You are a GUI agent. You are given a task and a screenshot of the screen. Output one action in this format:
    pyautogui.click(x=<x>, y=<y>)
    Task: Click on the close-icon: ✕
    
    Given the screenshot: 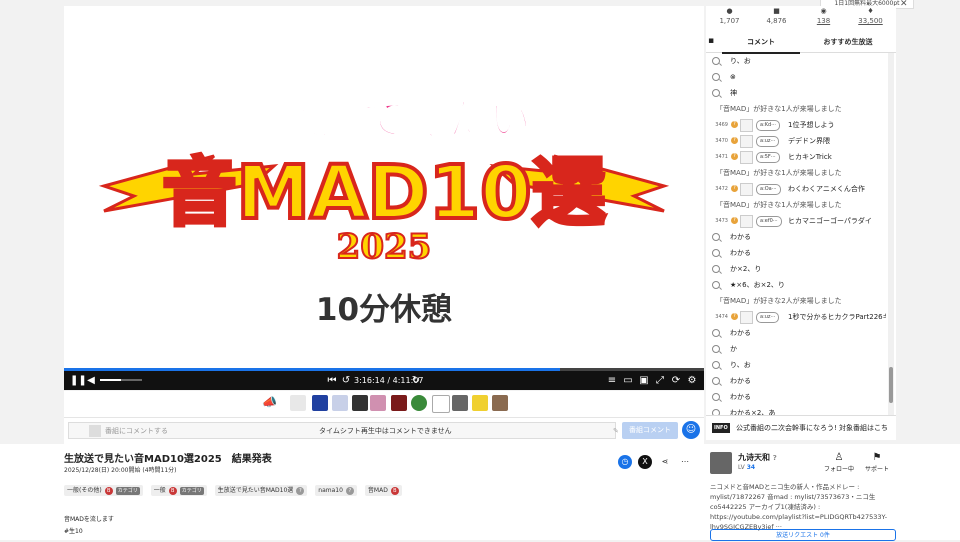 What is the action you would take?
    pyautogui.click(x=905, y=4)
    